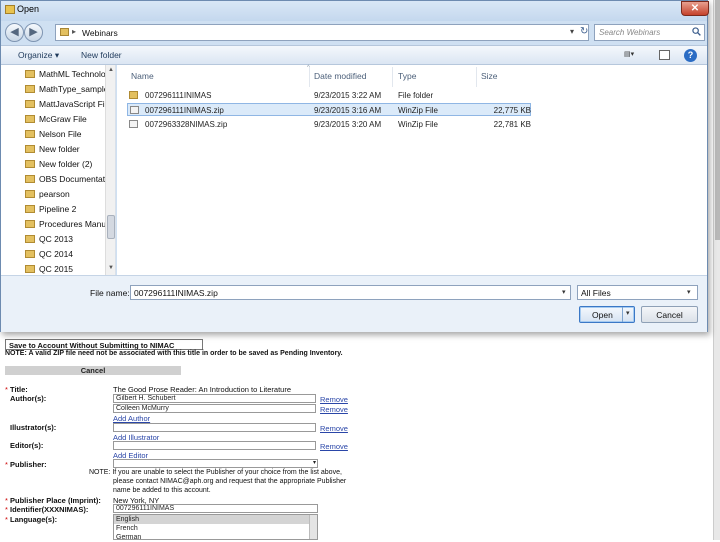 The image size is (720, 542). I want to click on sidebar-item: pearson, so click(69, 194).